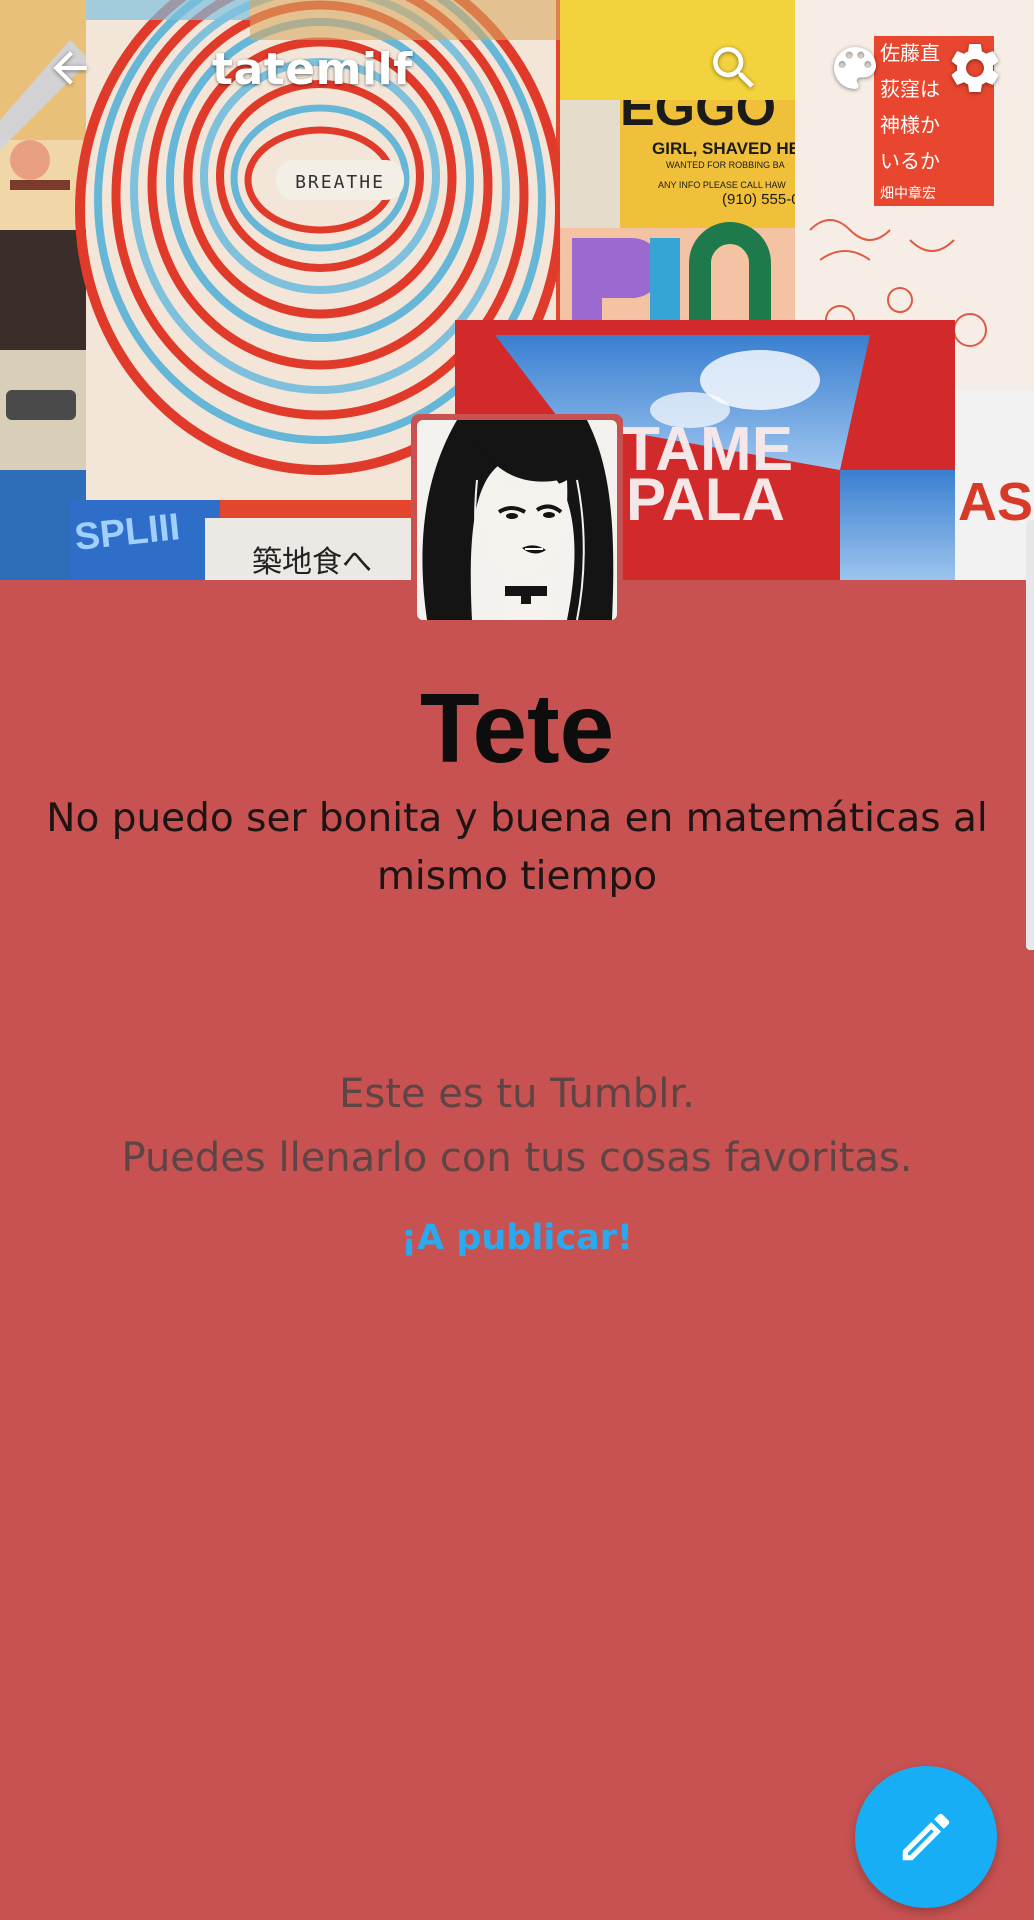  I want to click on search-button, so click(734, 68).